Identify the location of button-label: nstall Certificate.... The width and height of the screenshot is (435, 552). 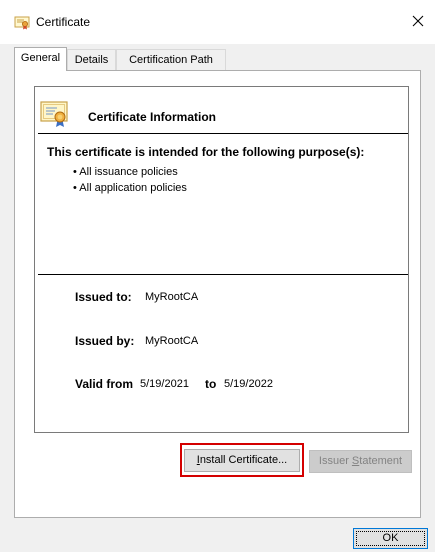
(243, 460).